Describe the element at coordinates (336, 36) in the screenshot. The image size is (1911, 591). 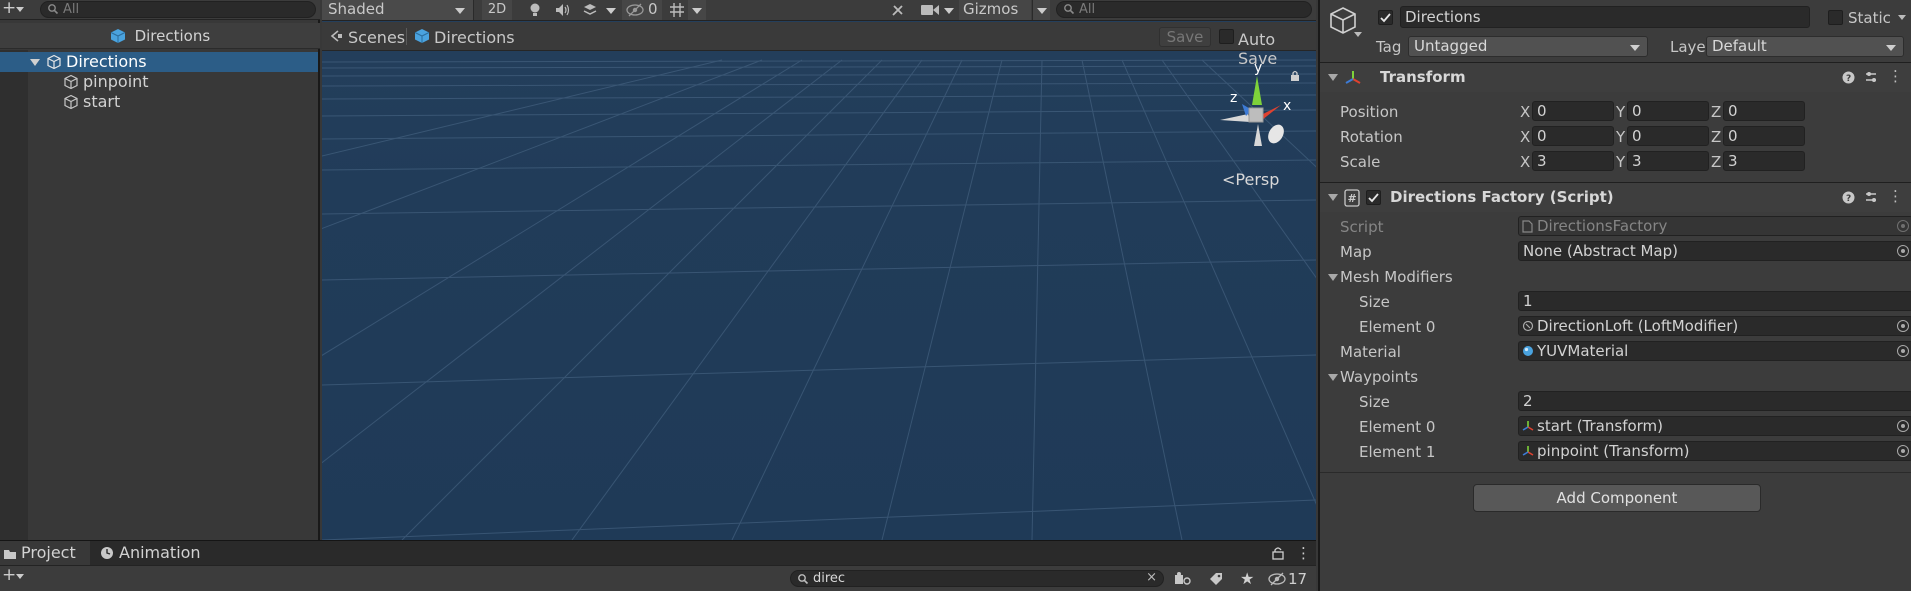
I see `back-icon` at that location.